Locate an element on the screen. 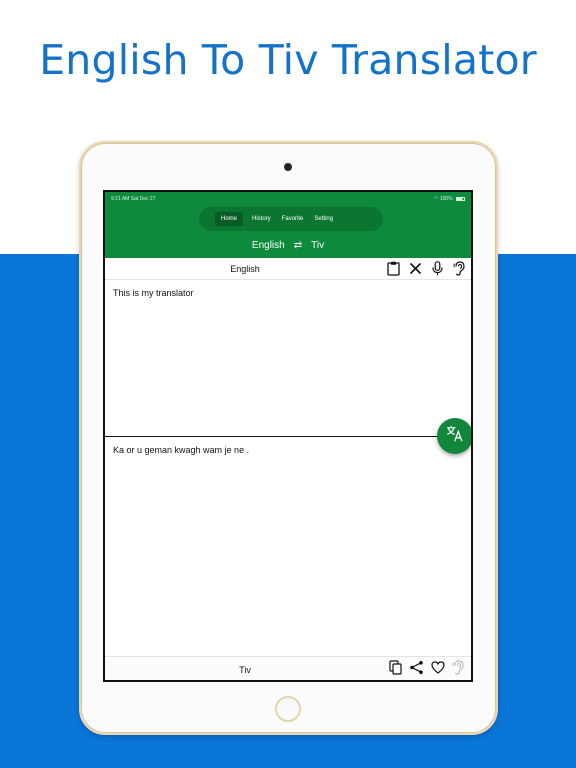  source-language-button: English is located at coordinates (268, 245).